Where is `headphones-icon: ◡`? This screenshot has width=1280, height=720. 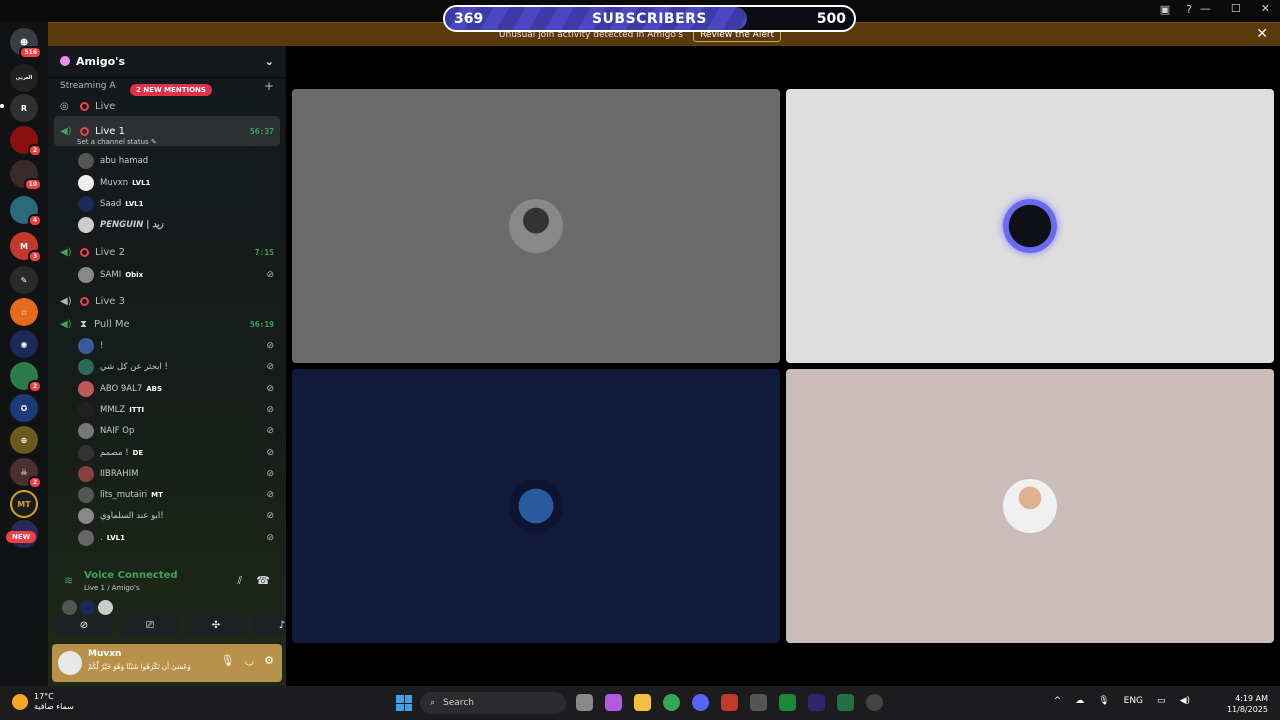 headphones-icon: ◡ is located at coordinates (250, 660).